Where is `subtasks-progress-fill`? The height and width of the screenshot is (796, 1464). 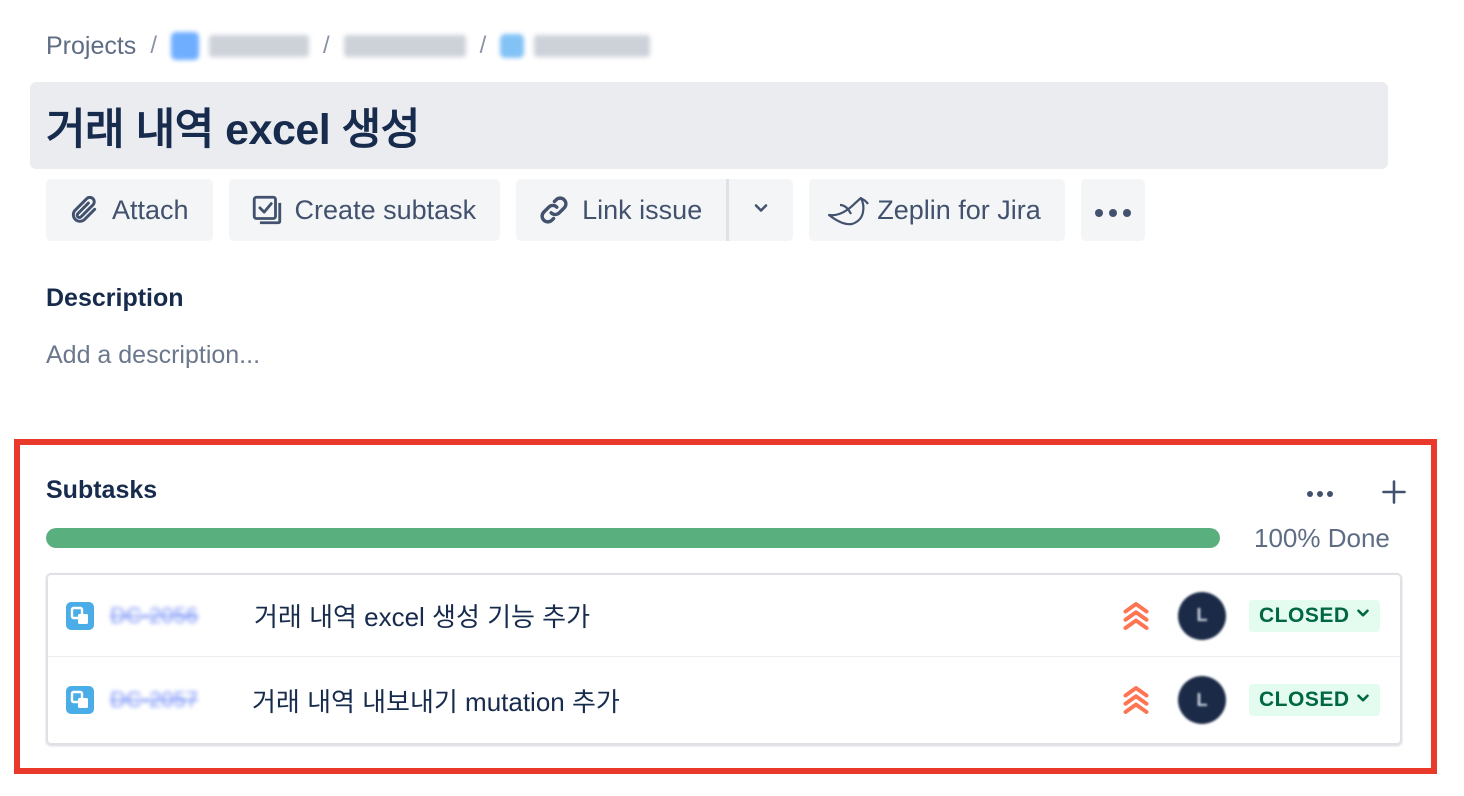 subtasks-progress-fill is located at coordinates (633, 538).